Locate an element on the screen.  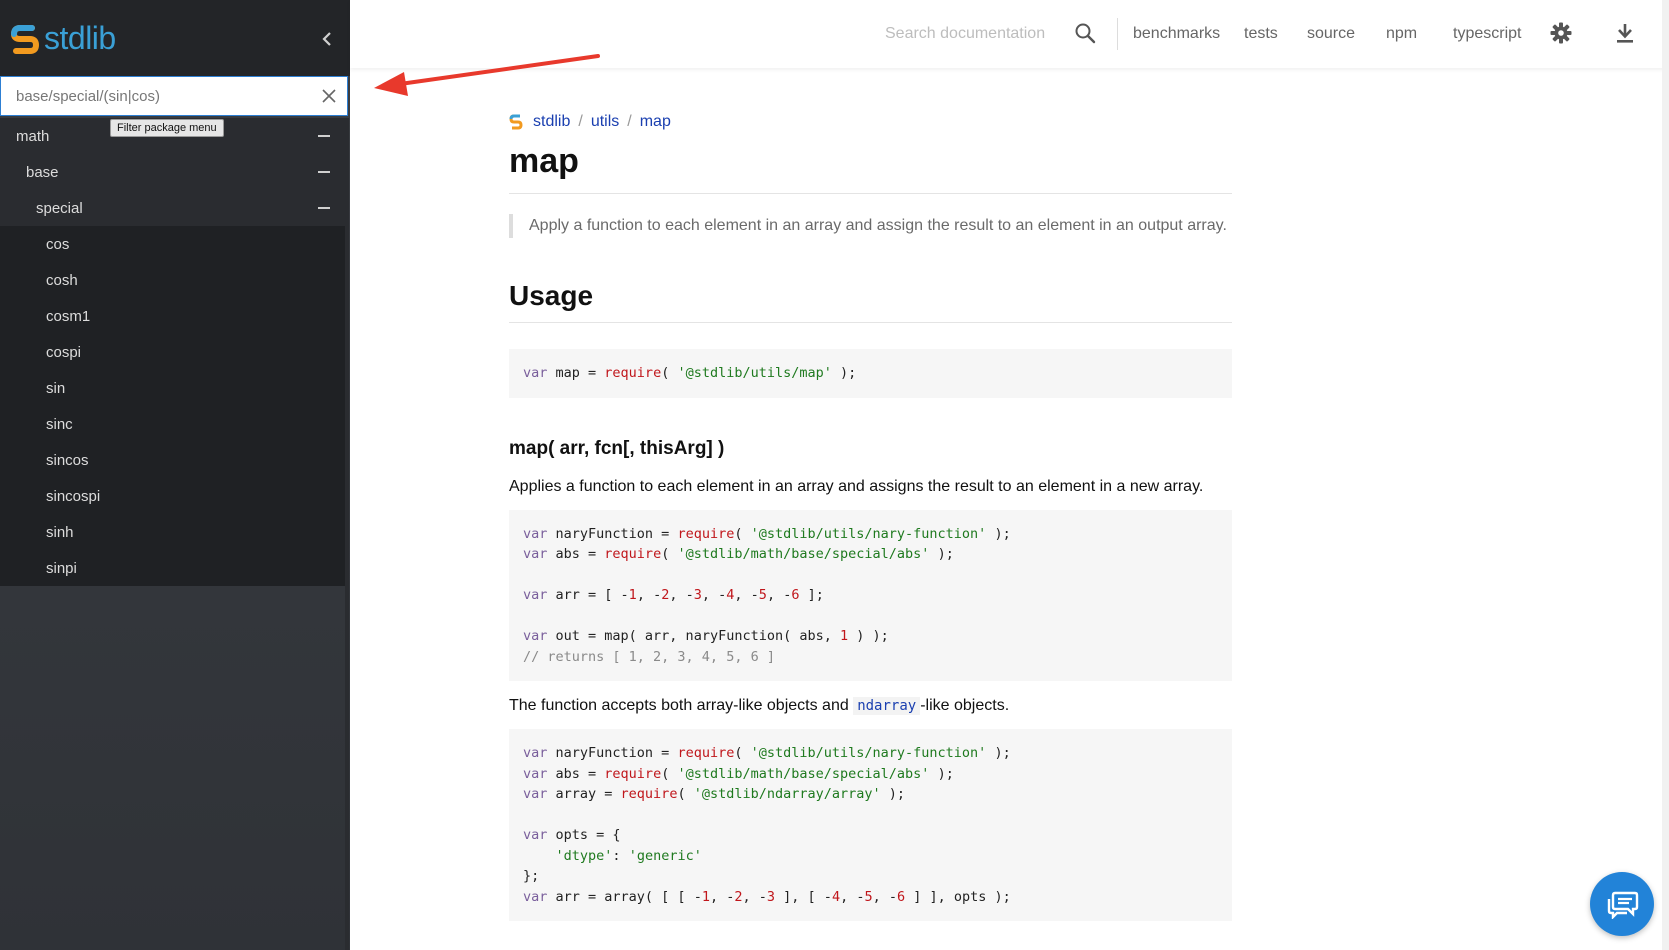
menu-item-label: sincospi is located at coordinates (73, 496).